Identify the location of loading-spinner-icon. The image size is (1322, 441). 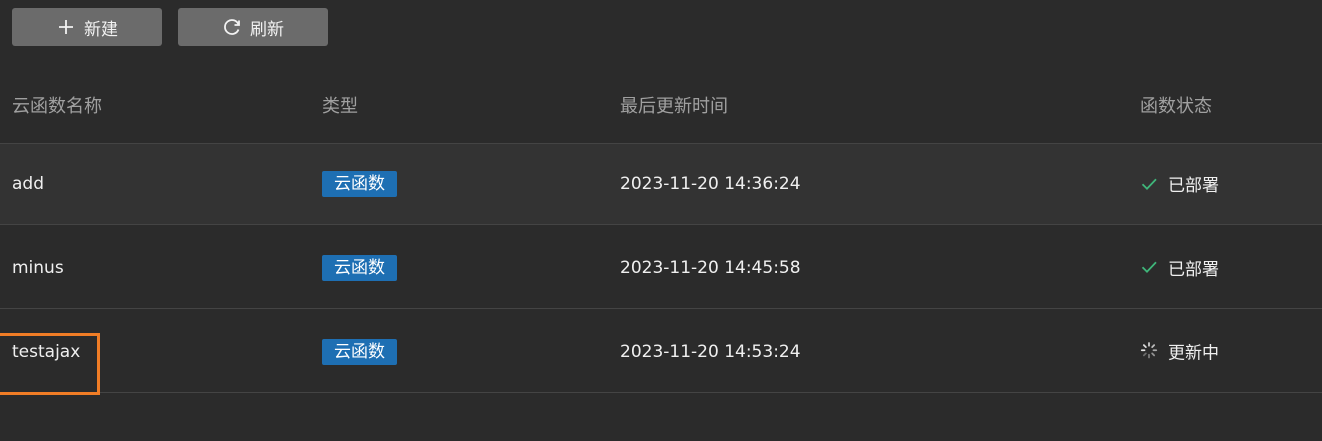
(1149, 350).